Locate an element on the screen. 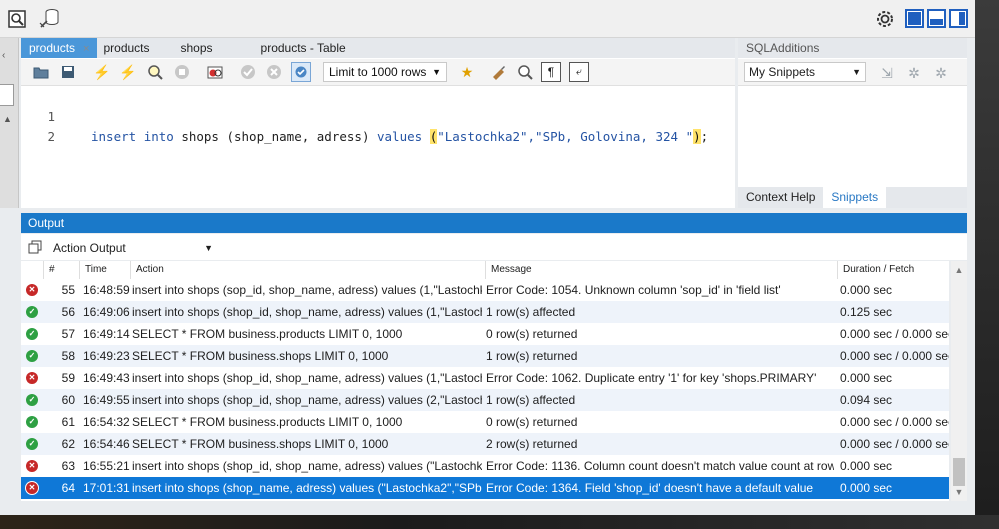 The image size is (999, 529). execute-current-icon: ⚡ is located at coordinates (128, 72).